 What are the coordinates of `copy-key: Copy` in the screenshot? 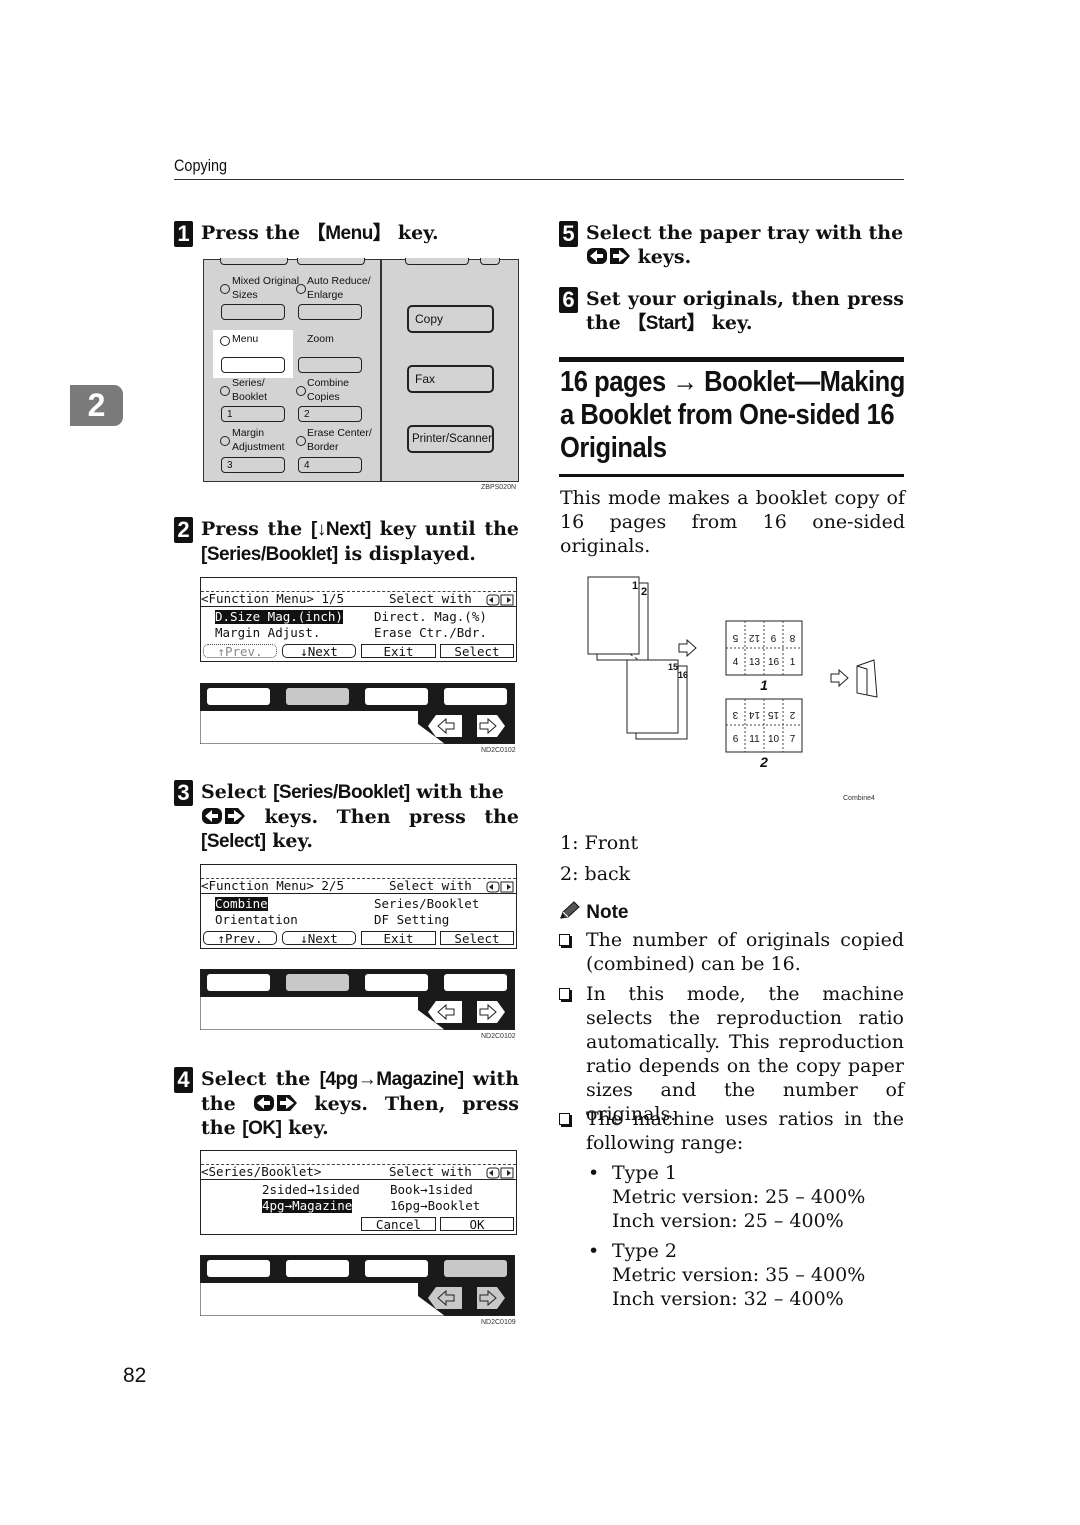 It's located at (450, 319).